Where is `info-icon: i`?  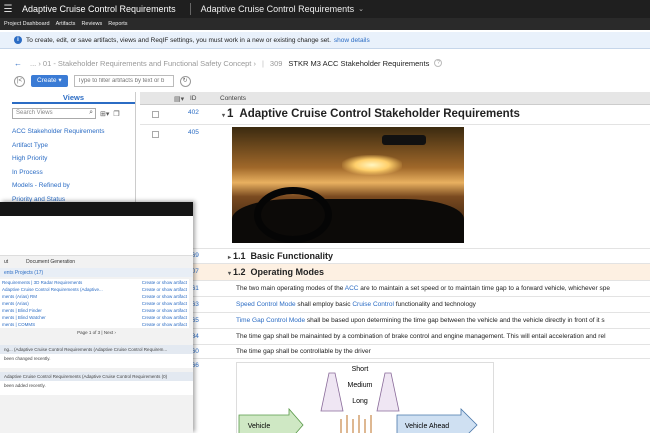 info-icon: i is located at coordinates (18, 40).